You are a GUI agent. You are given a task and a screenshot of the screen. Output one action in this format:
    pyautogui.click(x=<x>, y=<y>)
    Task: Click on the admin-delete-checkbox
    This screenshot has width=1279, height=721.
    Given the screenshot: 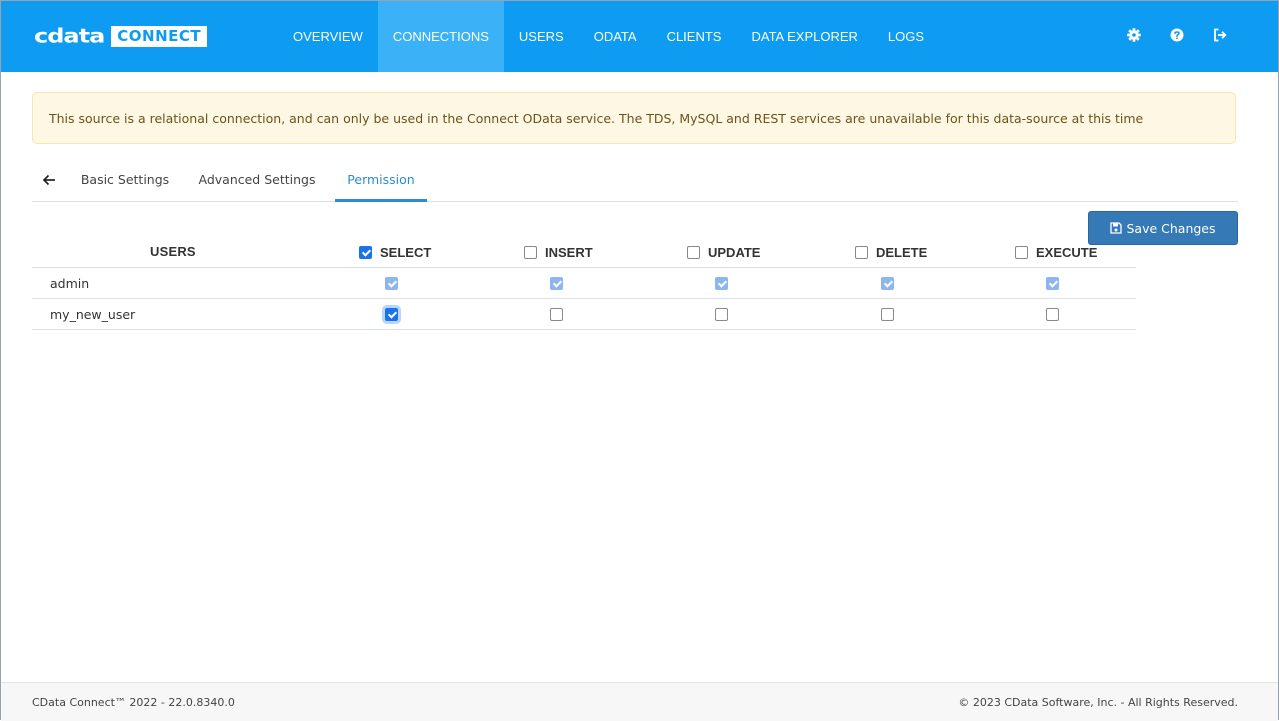 What is the action you would take?
    pyautogui.click(x=887, y=283)
    